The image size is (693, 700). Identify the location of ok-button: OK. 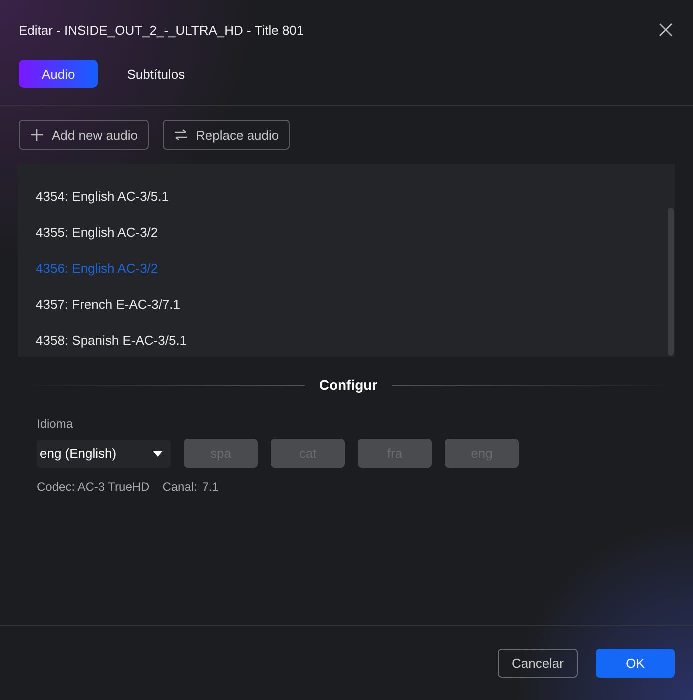
(635, 663).